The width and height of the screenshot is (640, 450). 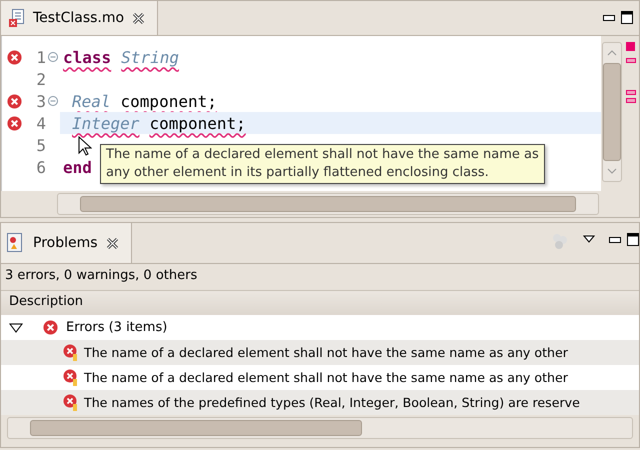 I want to click on editor-tab: TestClass.mo, so click(x=79, y=18).